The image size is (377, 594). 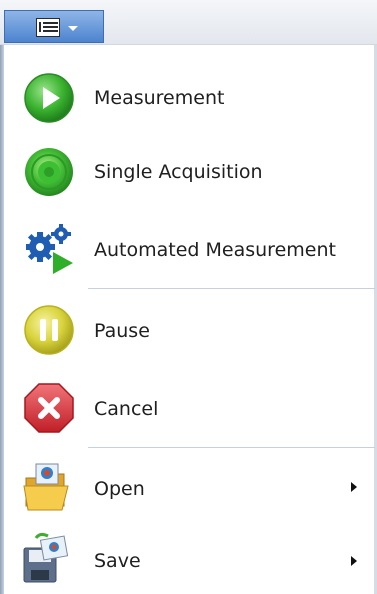 What do you see at coordinates (46, 487) in the screenshot?
I see `folder-open-icon` at bounding box center [46, 487].